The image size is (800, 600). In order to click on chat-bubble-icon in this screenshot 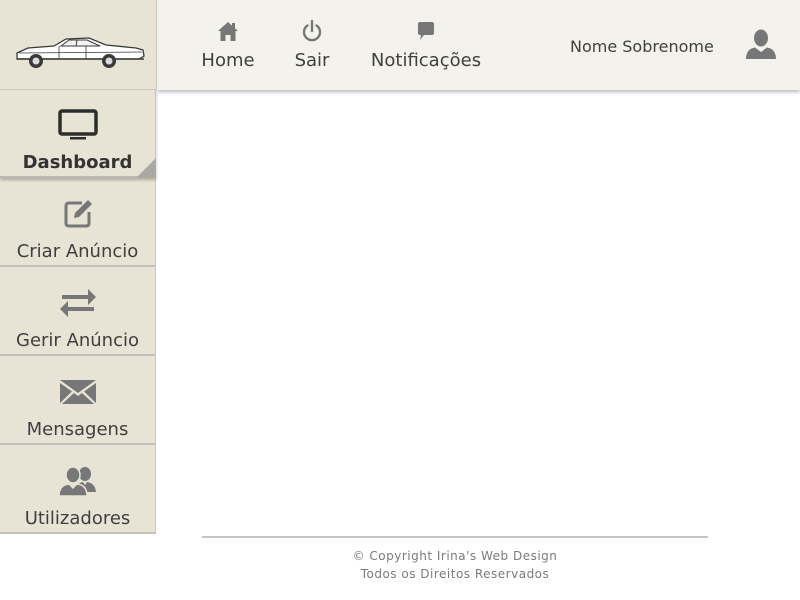, I will do `click(426, 33)`.